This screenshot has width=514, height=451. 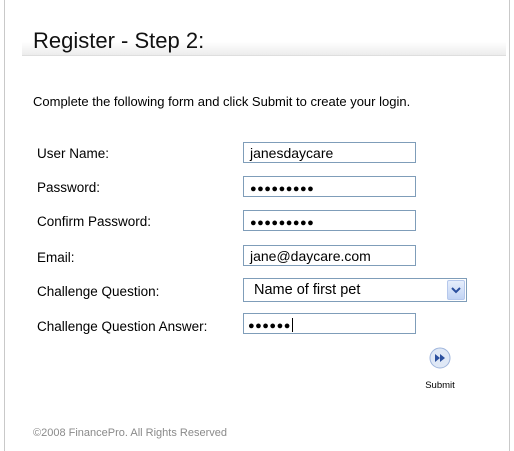 I want to click on challenge-question-value: Name of first pet, so click(x=307, y=290).